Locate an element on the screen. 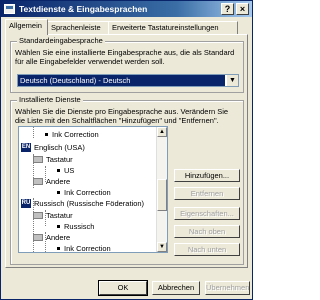 The width and height of the screenshot is (320, 300). title-bar: Textdienste & Eingabesprachen ? × is located at coordinates (126, 9).